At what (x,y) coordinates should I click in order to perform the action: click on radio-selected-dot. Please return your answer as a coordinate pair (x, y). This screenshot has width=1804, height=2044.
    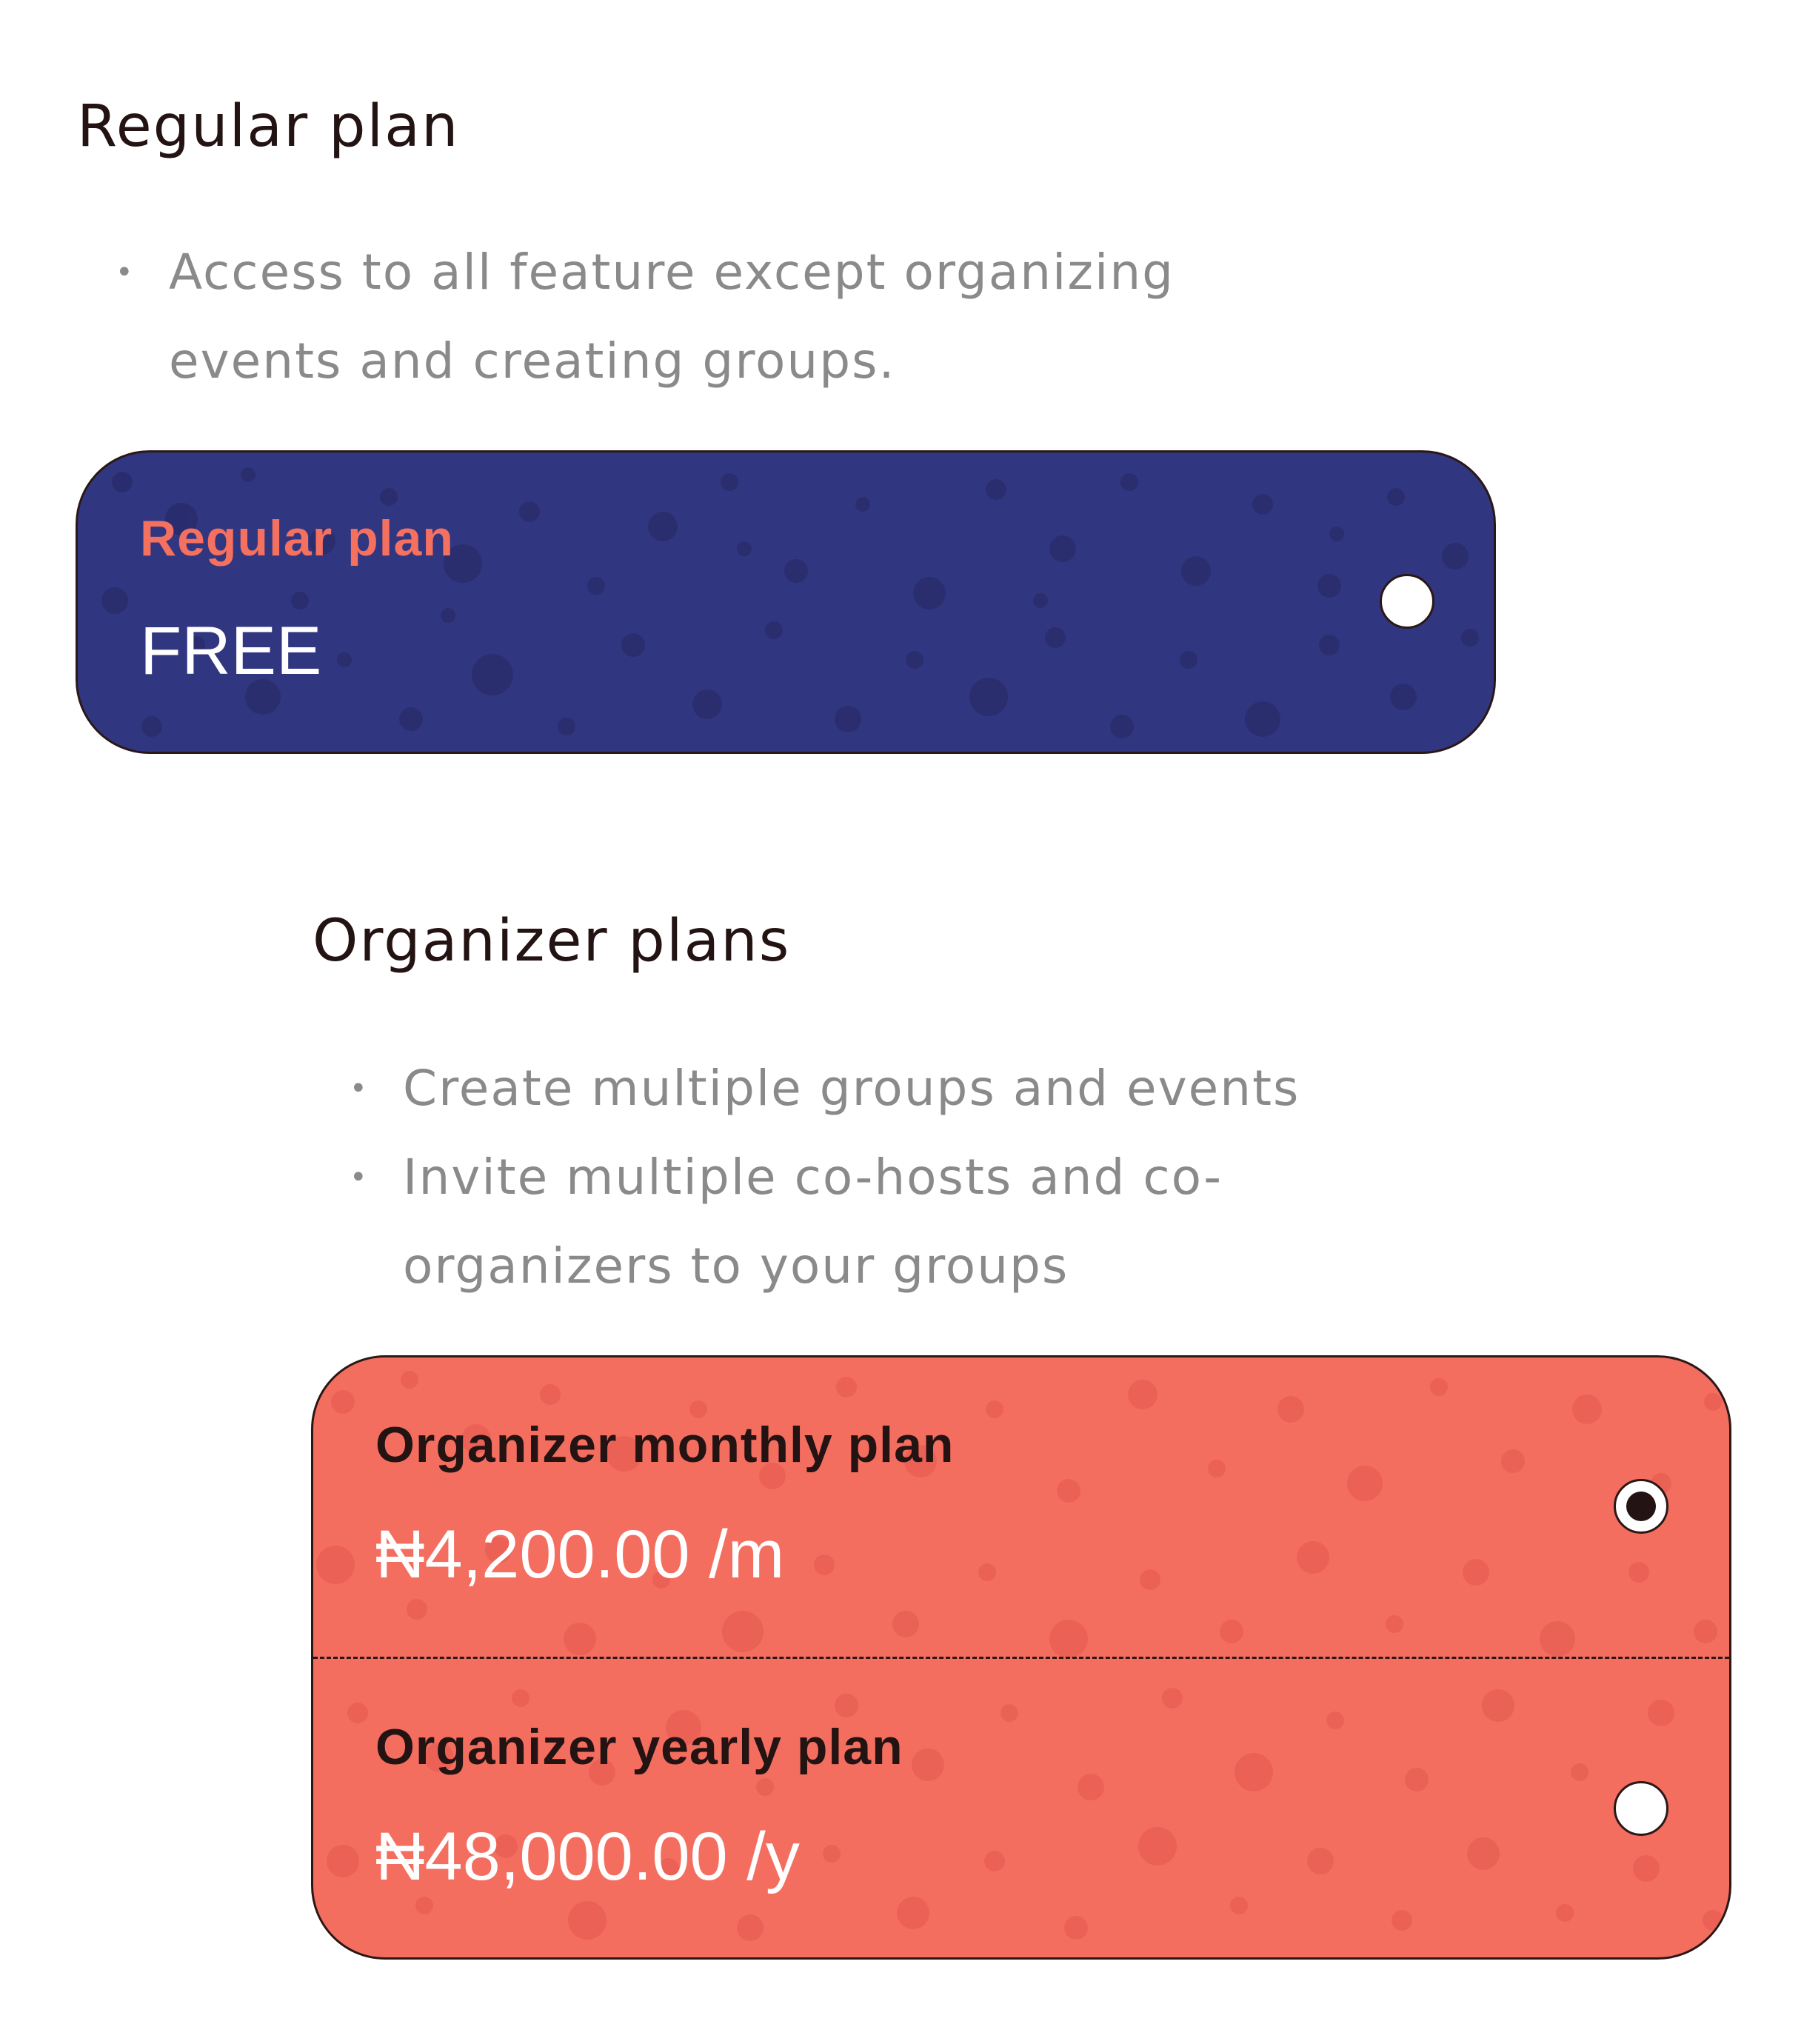
    Looking at the image, I should click on (1641, 1506).